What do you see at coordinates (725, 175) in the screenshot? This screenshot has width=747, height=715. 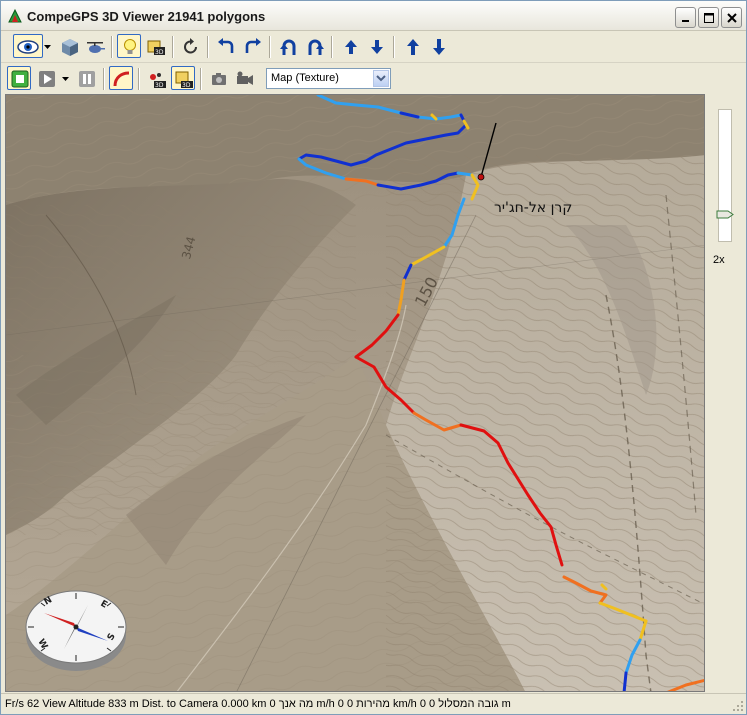 I see `zoom-slider` at bounding box center [725, 175].